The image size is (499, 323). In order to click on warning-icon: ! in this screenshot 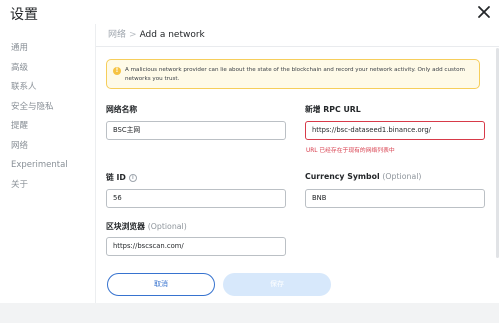, I will do `click(117, 71)`.